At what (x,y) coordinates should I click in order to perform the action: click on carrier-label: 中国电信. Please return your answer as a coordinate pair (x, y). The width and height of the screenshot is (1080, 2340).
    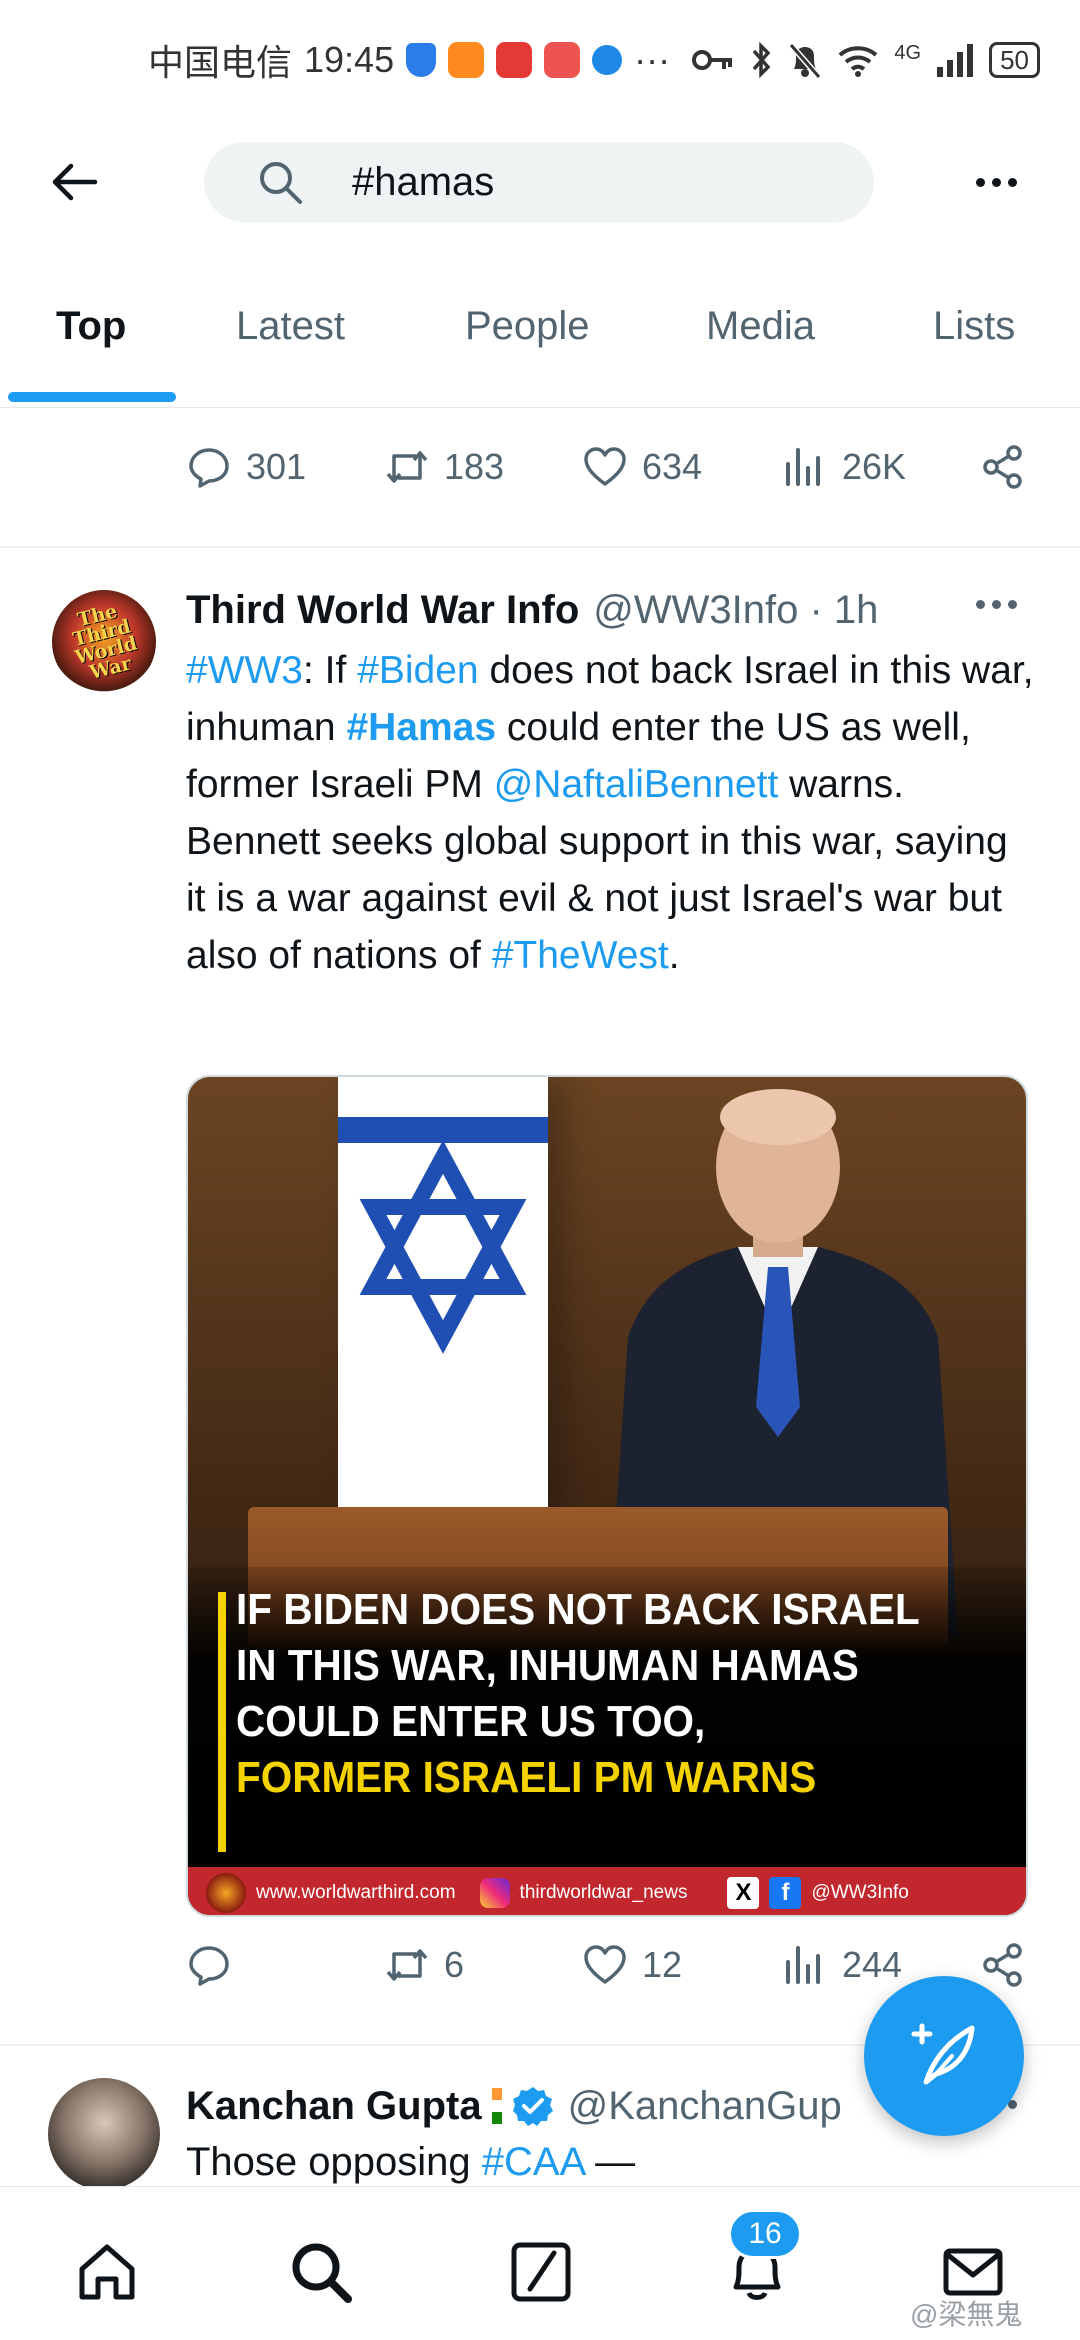
    Looking at the image, I should click on (220, 62).